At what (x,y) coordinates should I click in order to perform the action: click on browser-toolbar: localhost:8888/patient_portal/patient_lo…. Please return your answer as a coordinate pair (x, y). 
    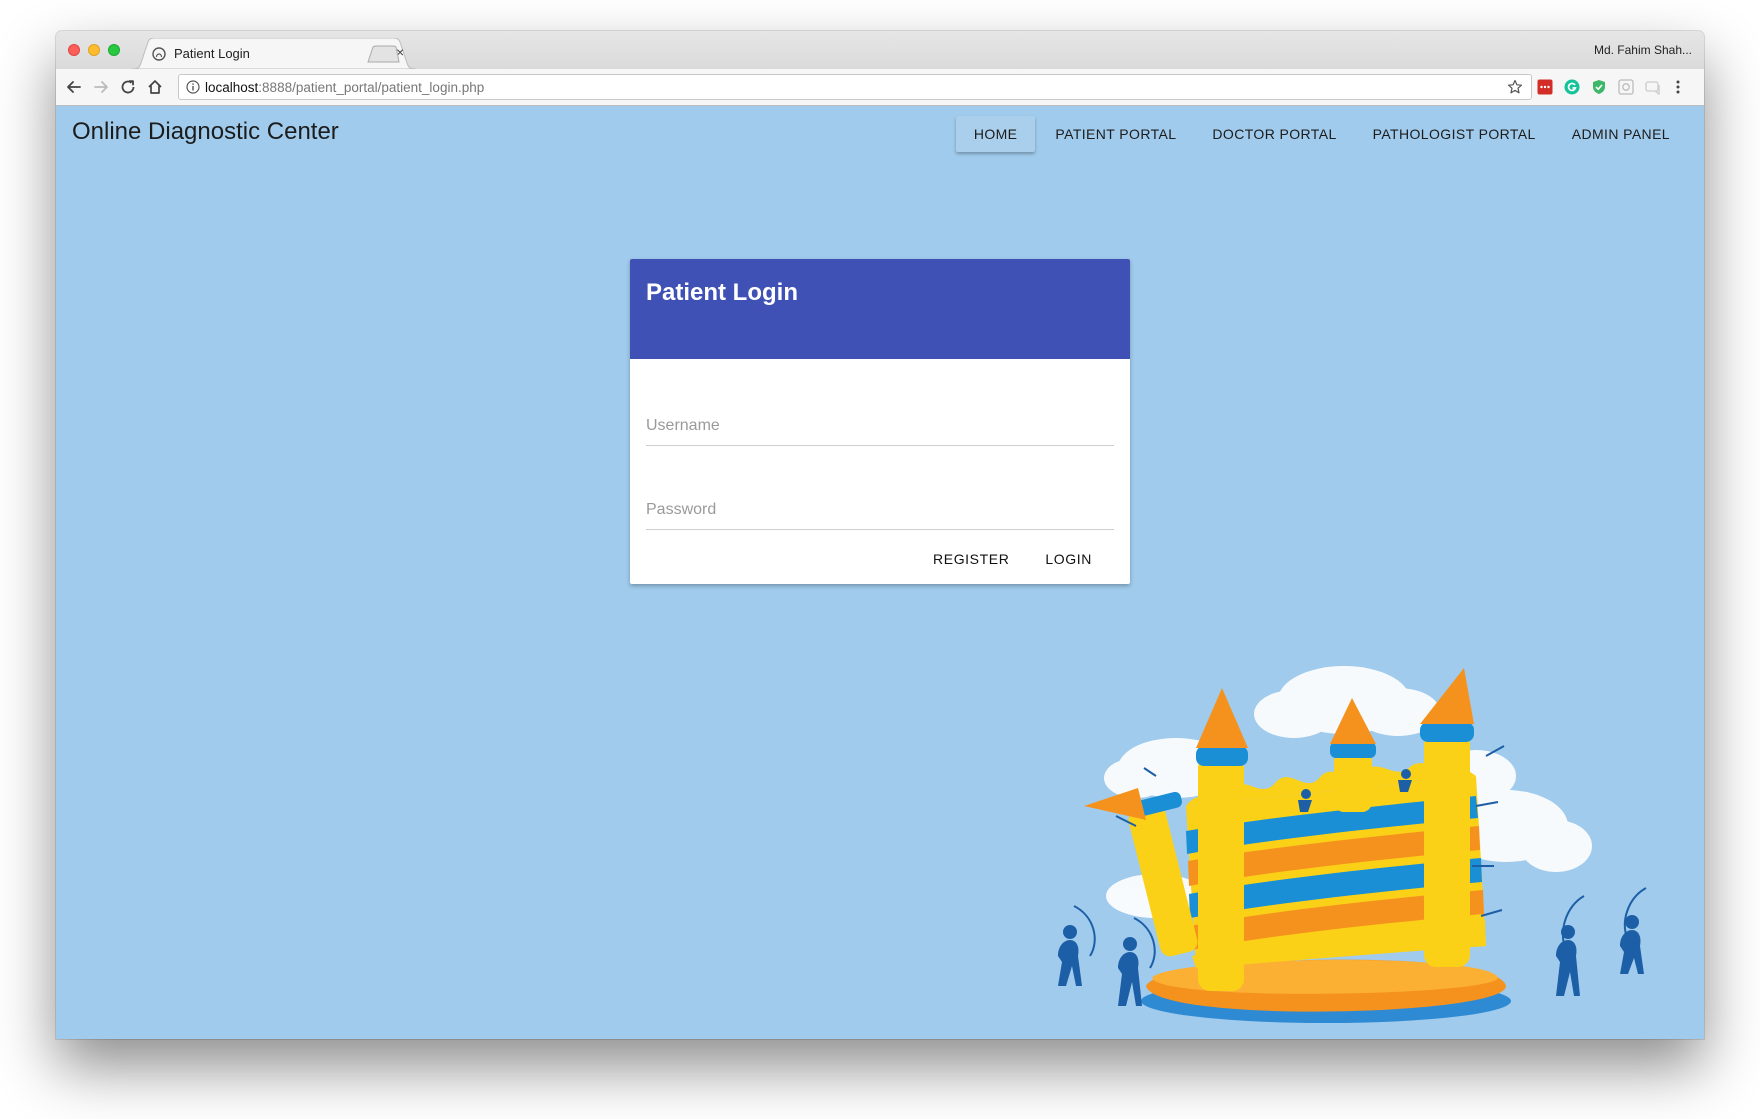
    Looking at the image, I should click on (880, 87).